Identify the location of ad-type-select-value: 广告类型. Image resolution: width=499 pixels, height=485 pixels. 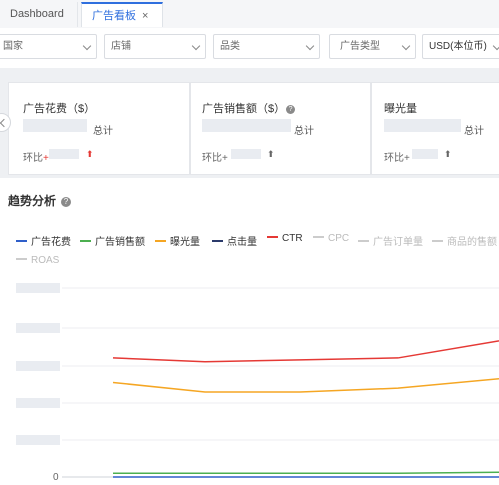
(360, 46).